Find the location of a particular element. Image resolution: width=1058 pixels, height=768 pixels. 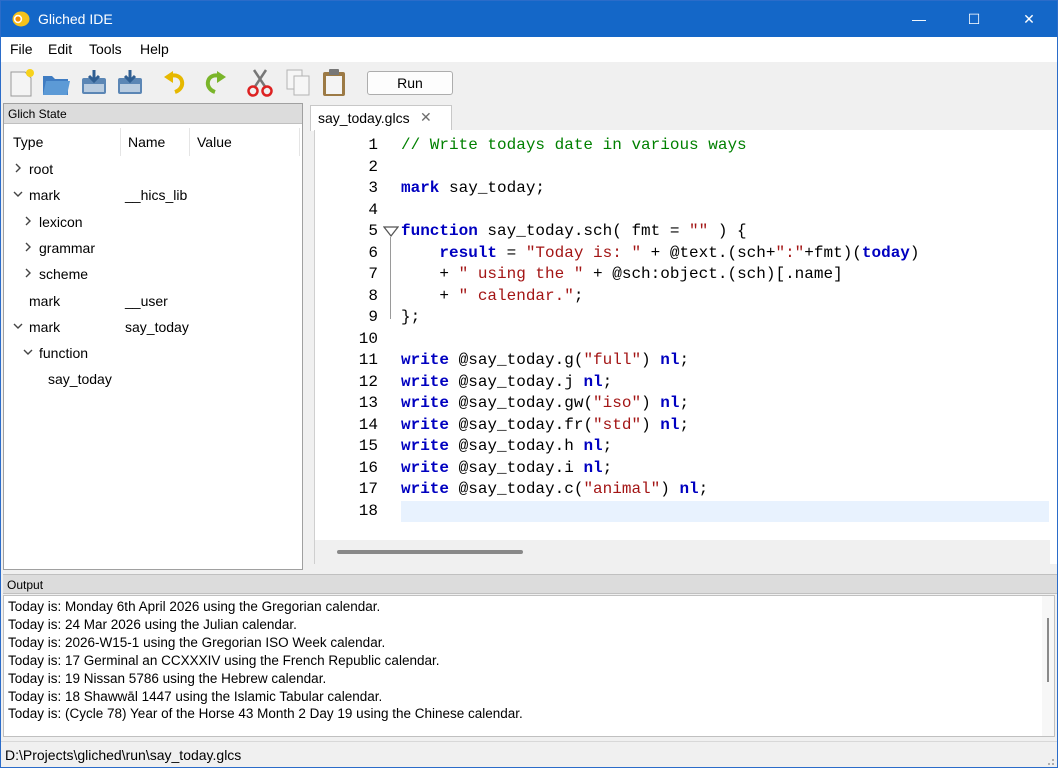

vertical-scroll-thumb is located at coordinates (1048, 650).